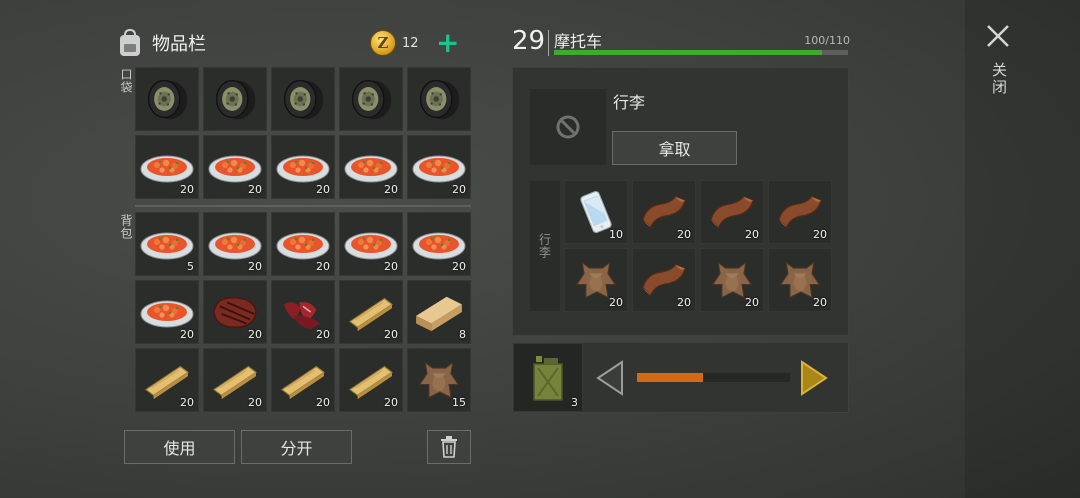 Image resolution: width=1080 pixels, height=498 pixels. Describe the element at coordinates (383, 43) in the screenshot. I see `coin-icon: Z` at that location.